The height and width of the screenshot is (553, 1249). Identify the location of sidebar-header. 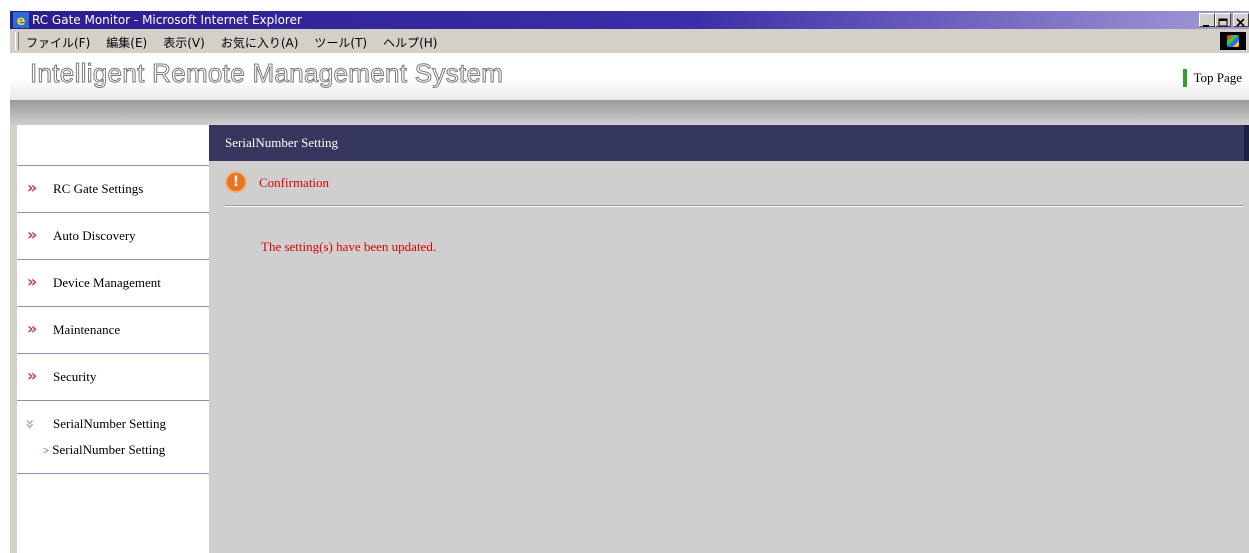
(113, 145).